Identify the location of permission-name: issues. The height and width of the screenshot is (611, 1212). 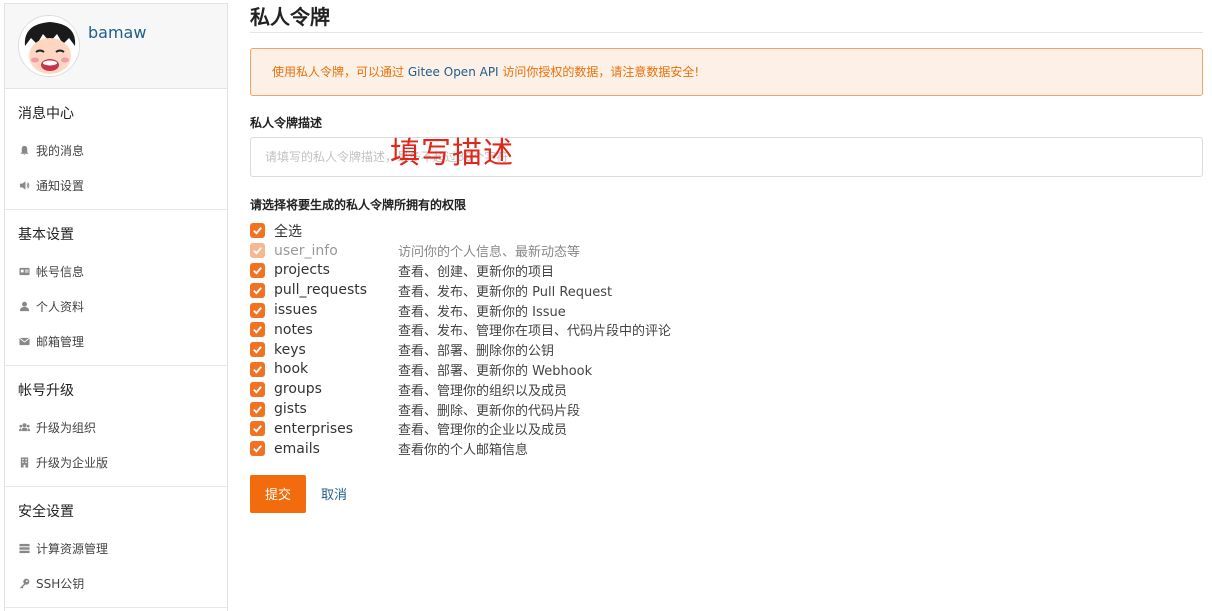
(296, 310).